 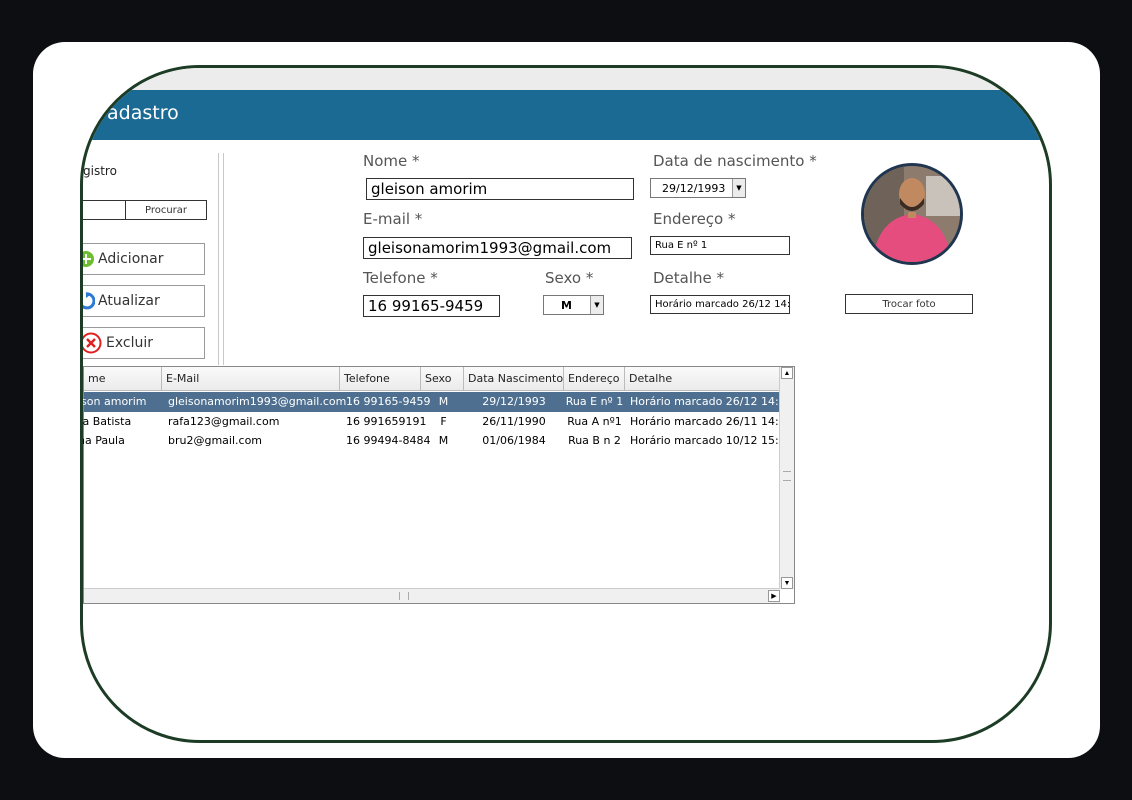 What do you see at coordinates (514, 401) in the screenshot?
I see `cell-nascimento: 29/12/1993` at bounding box center [514, 401].